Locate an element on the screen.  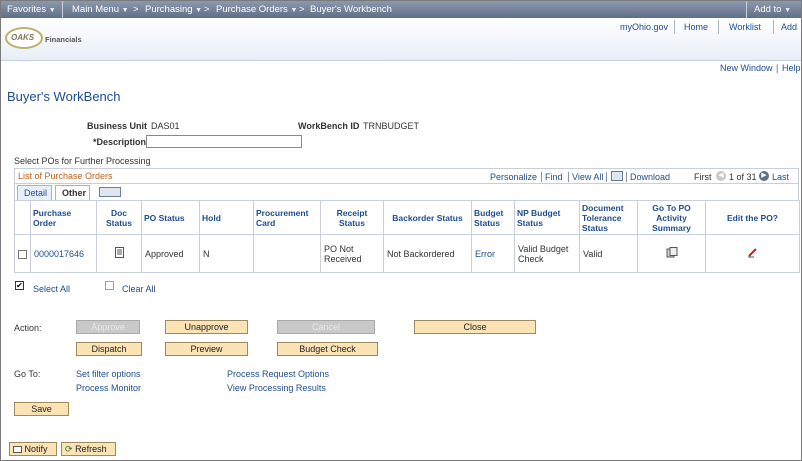
process-monitor-link: Process Monitor is located at coordinates (108, 388).